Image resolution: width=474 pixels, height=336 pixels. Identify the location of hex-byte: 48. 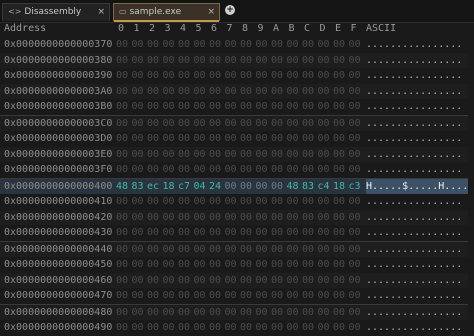
(293, 187).